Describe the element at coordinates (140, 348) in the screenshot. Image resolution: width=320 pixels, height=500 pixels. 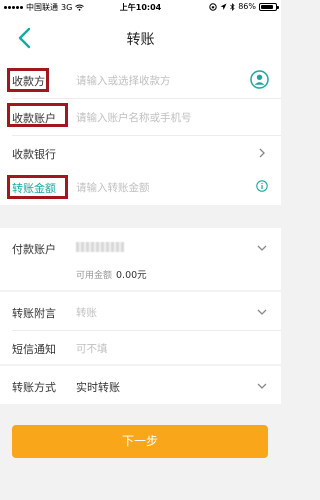
I see `sms-row: 短信通知 可不填` at that location.